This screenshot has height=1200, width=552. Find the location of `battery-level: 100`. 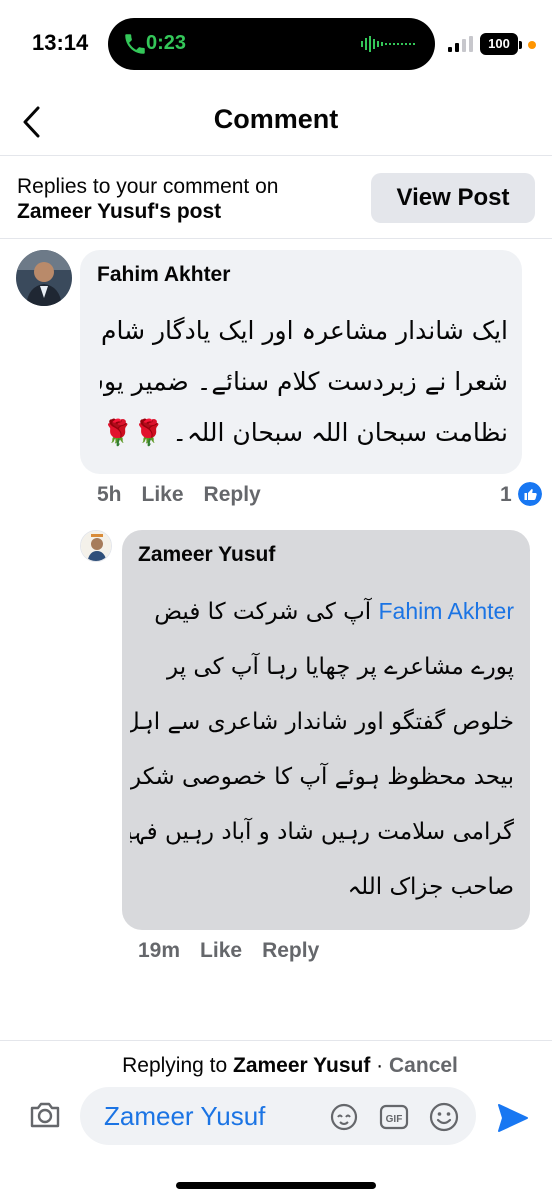

battery-level: 100 is located at coordinates (499, 43).